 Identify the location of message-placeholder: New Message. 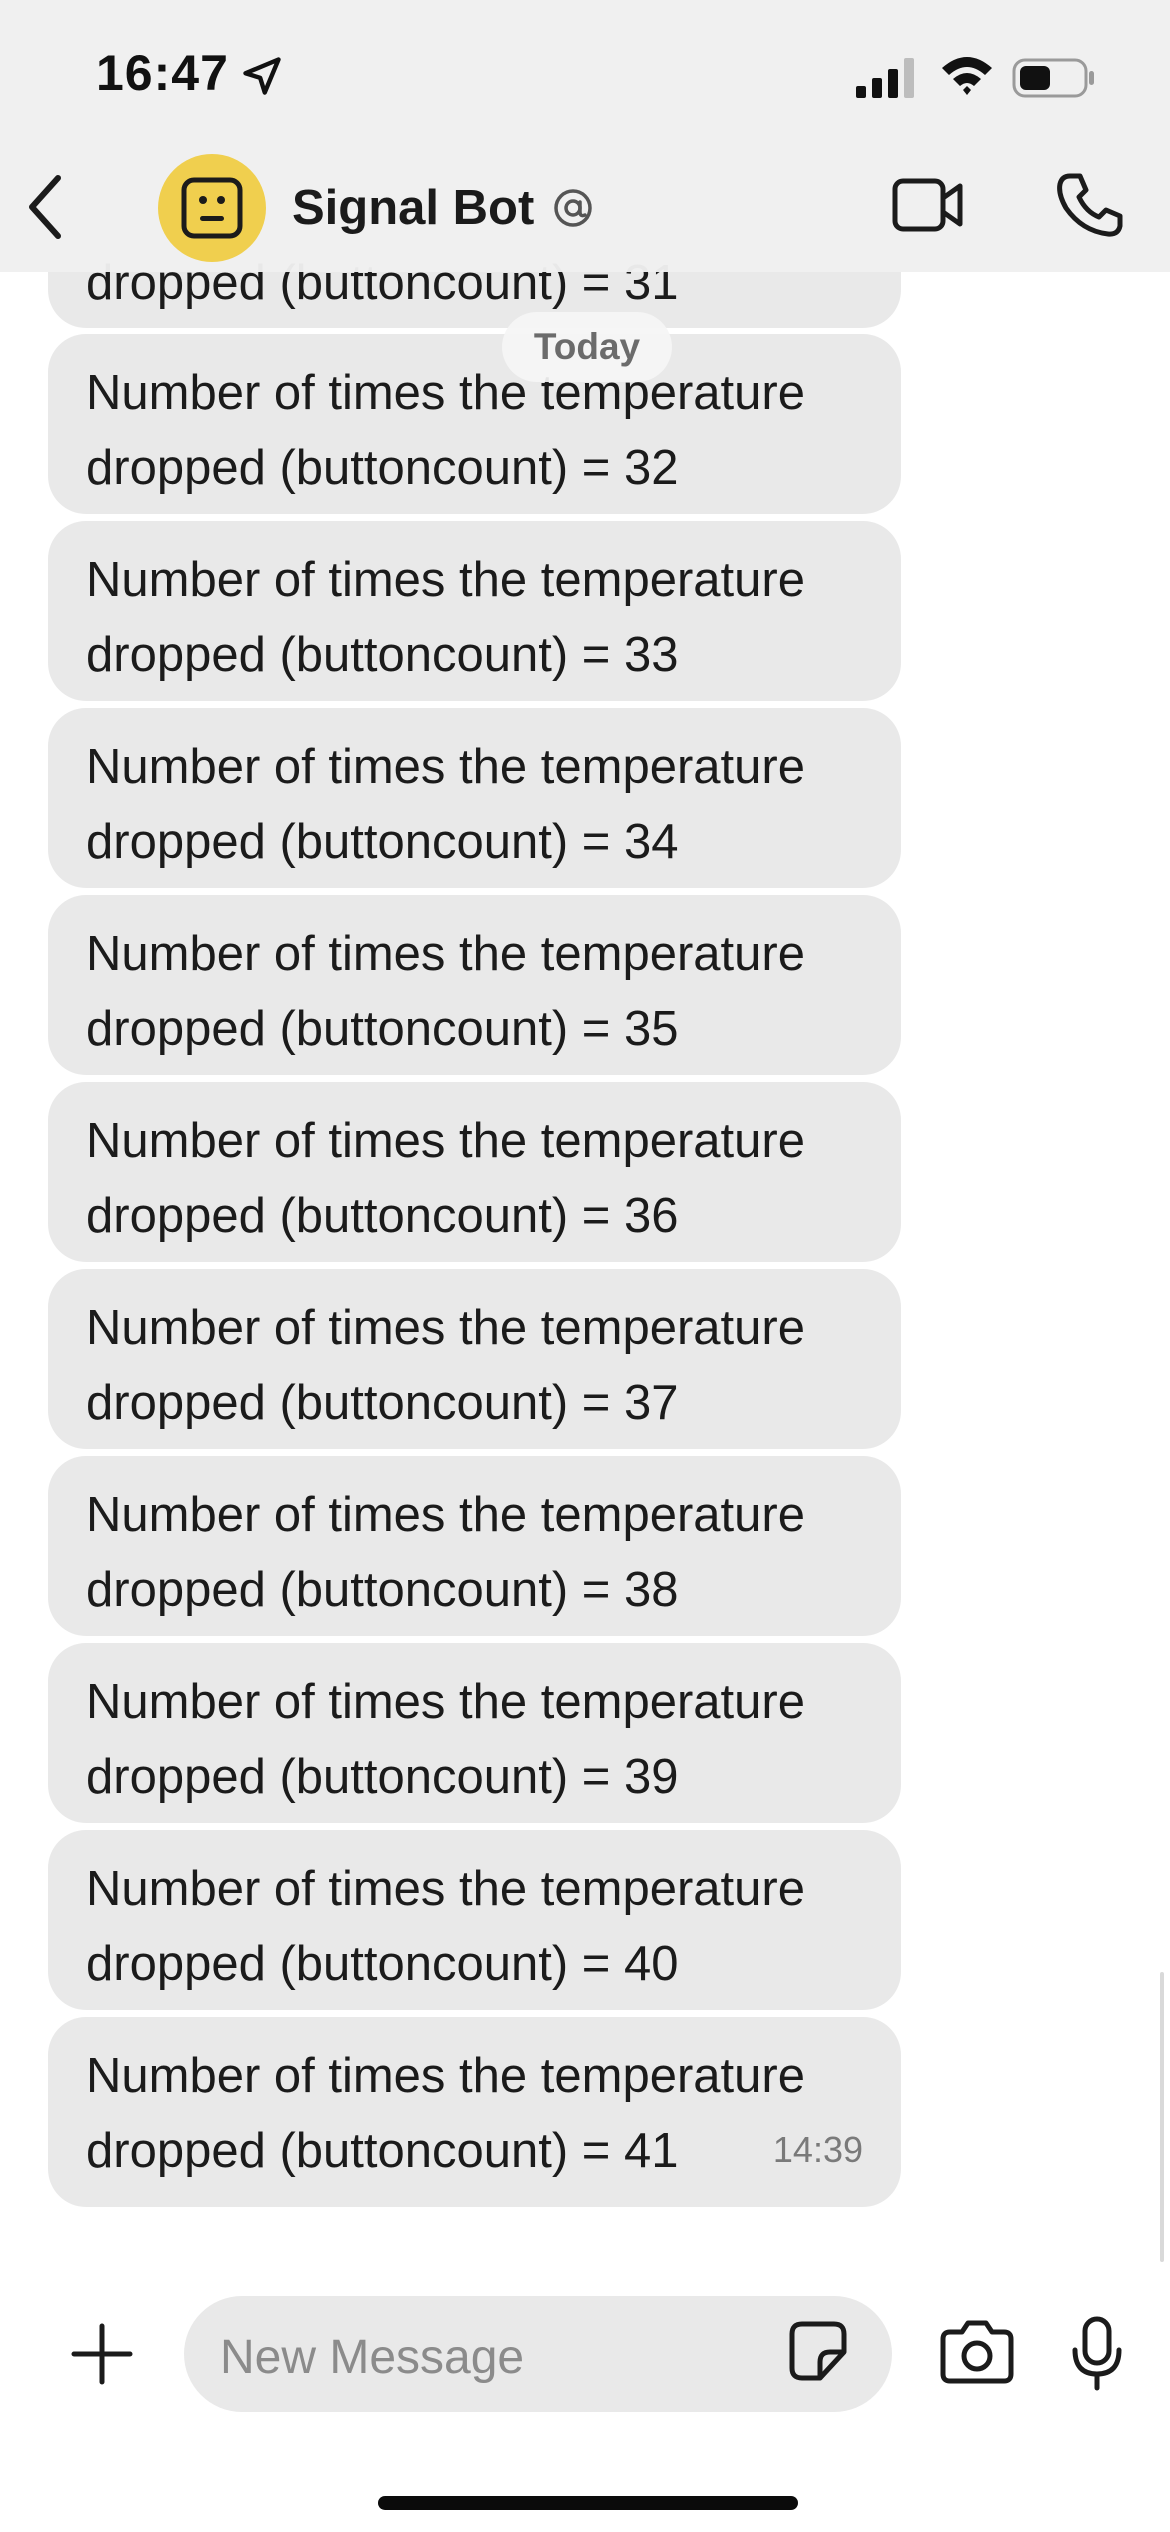
(372, 2357).